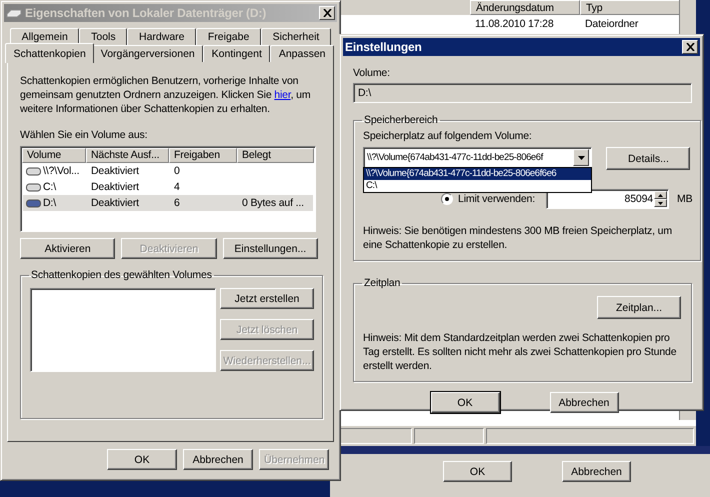 The image size is (710, 497). I want to click on tab: Tools, so click(103, 36).